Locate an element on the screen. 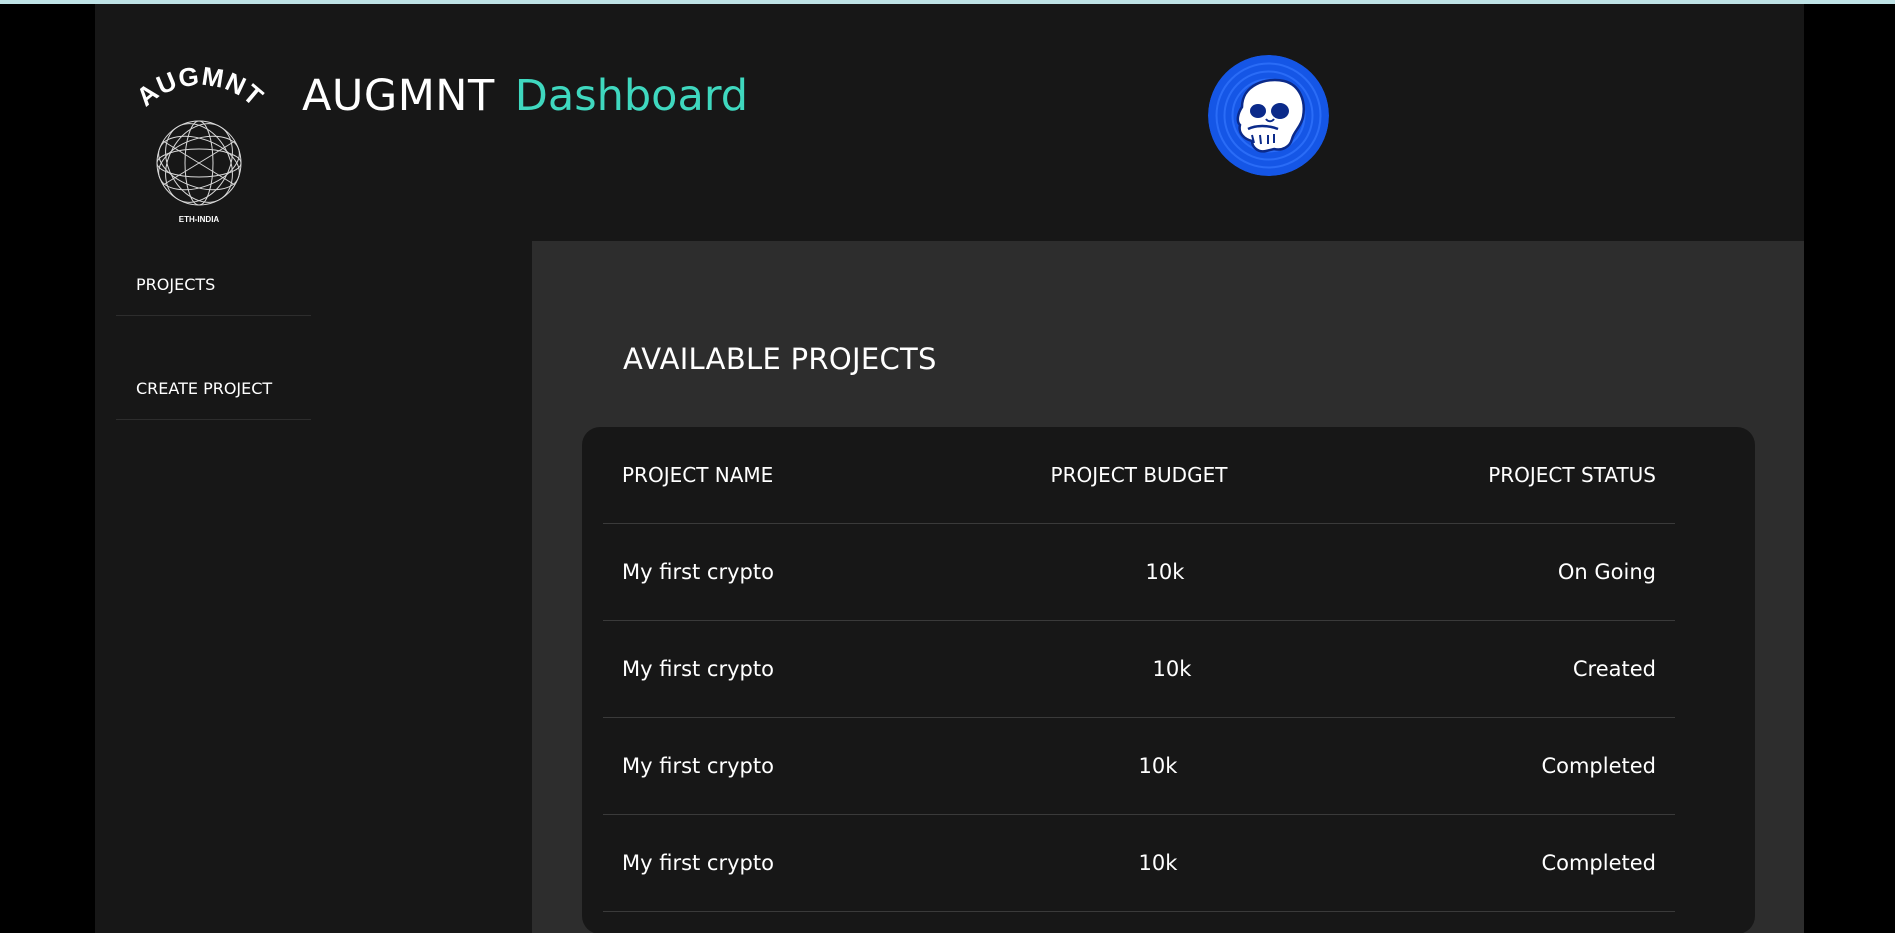 This screenshot has height=933, width=1895. augmnt-logo: AUGMNT ETH-INDIA is located at coordinates (199, 143).